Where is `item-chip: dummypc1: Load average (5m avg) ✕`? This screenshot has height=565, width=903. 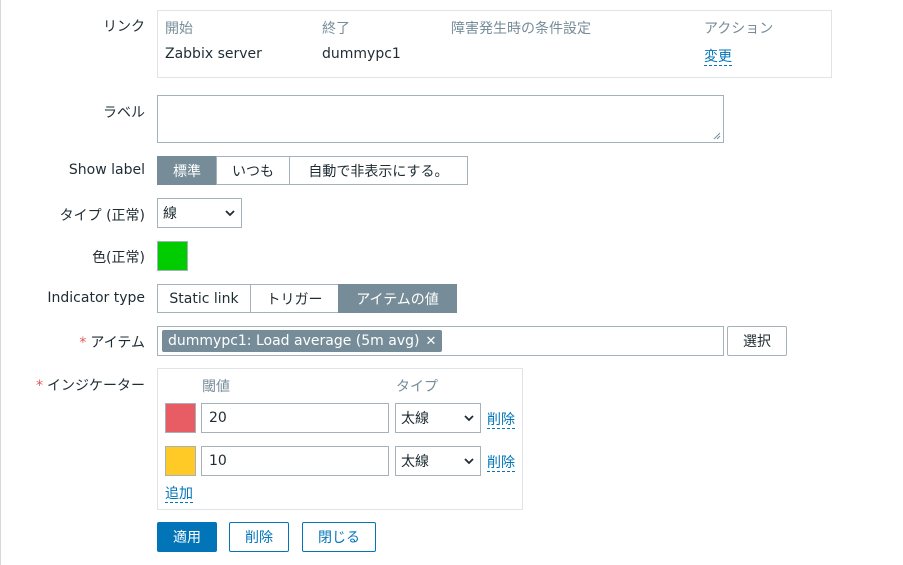 item-chip: dummypc1: Load average (5m avg) ✕ is located at coordinates (302, 341).